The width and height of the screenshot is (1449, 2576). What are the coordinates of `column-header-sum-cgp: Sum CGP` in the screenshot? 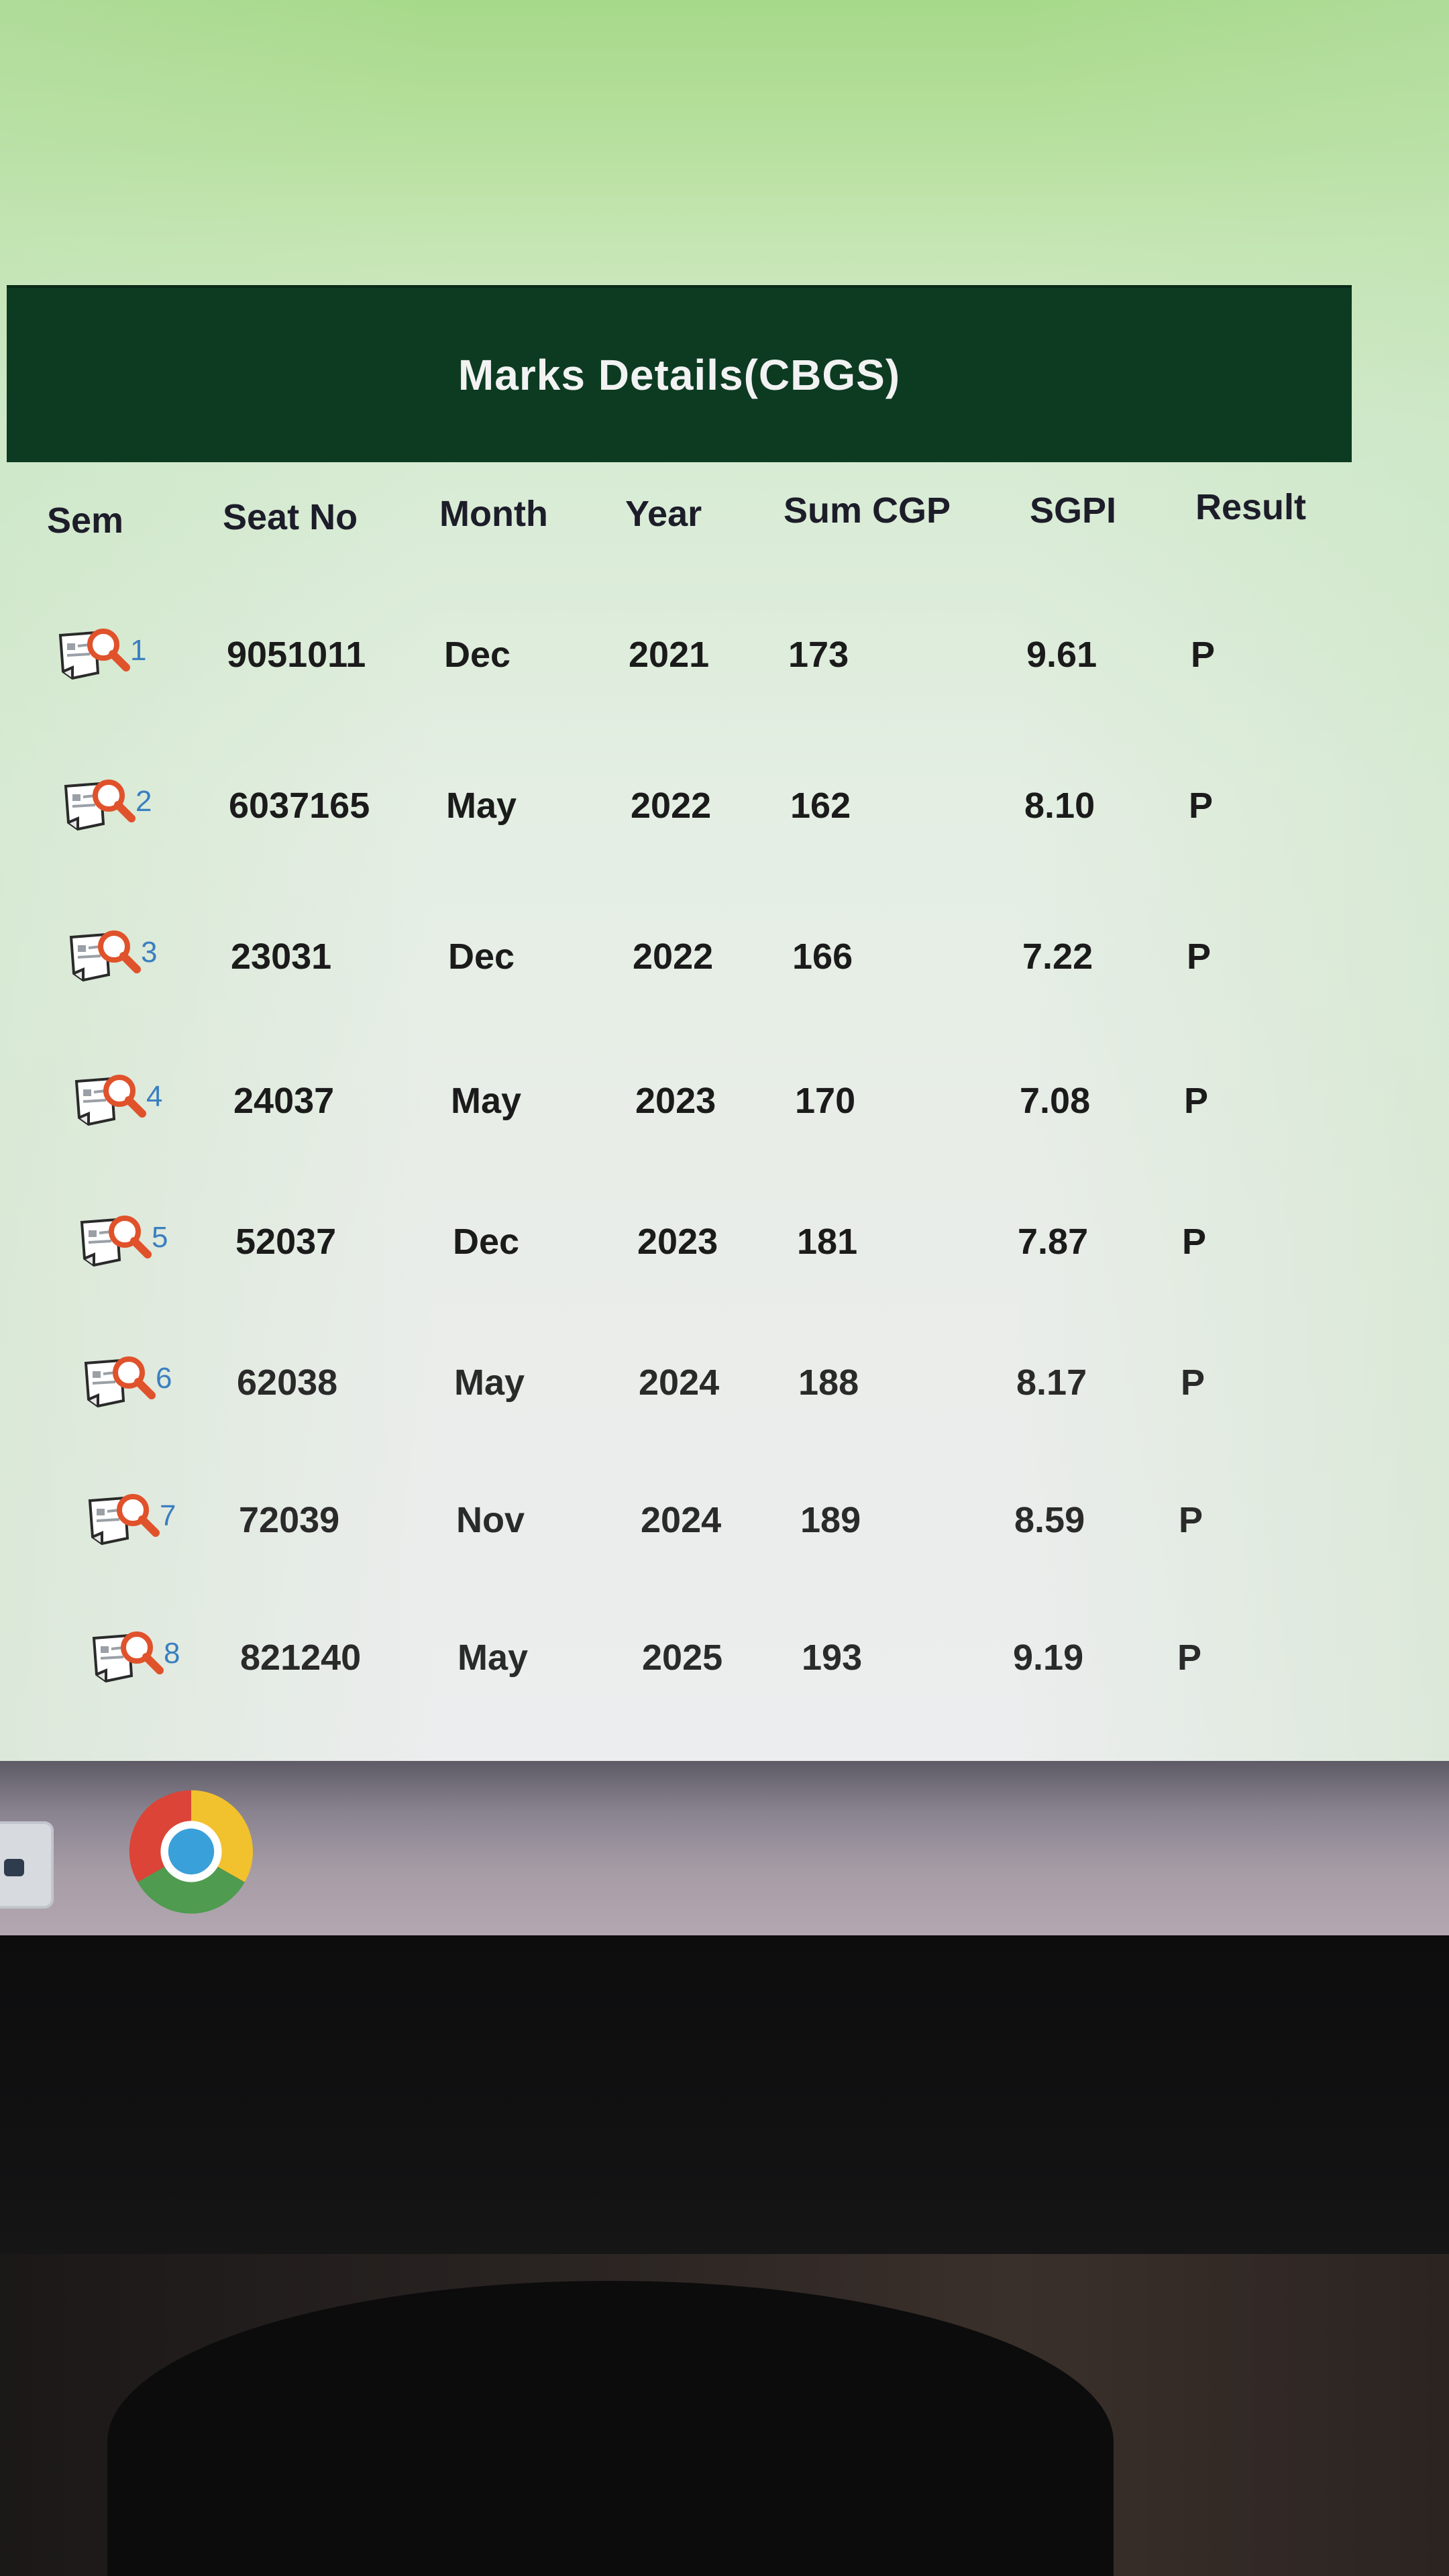 It's located at (867, 510).